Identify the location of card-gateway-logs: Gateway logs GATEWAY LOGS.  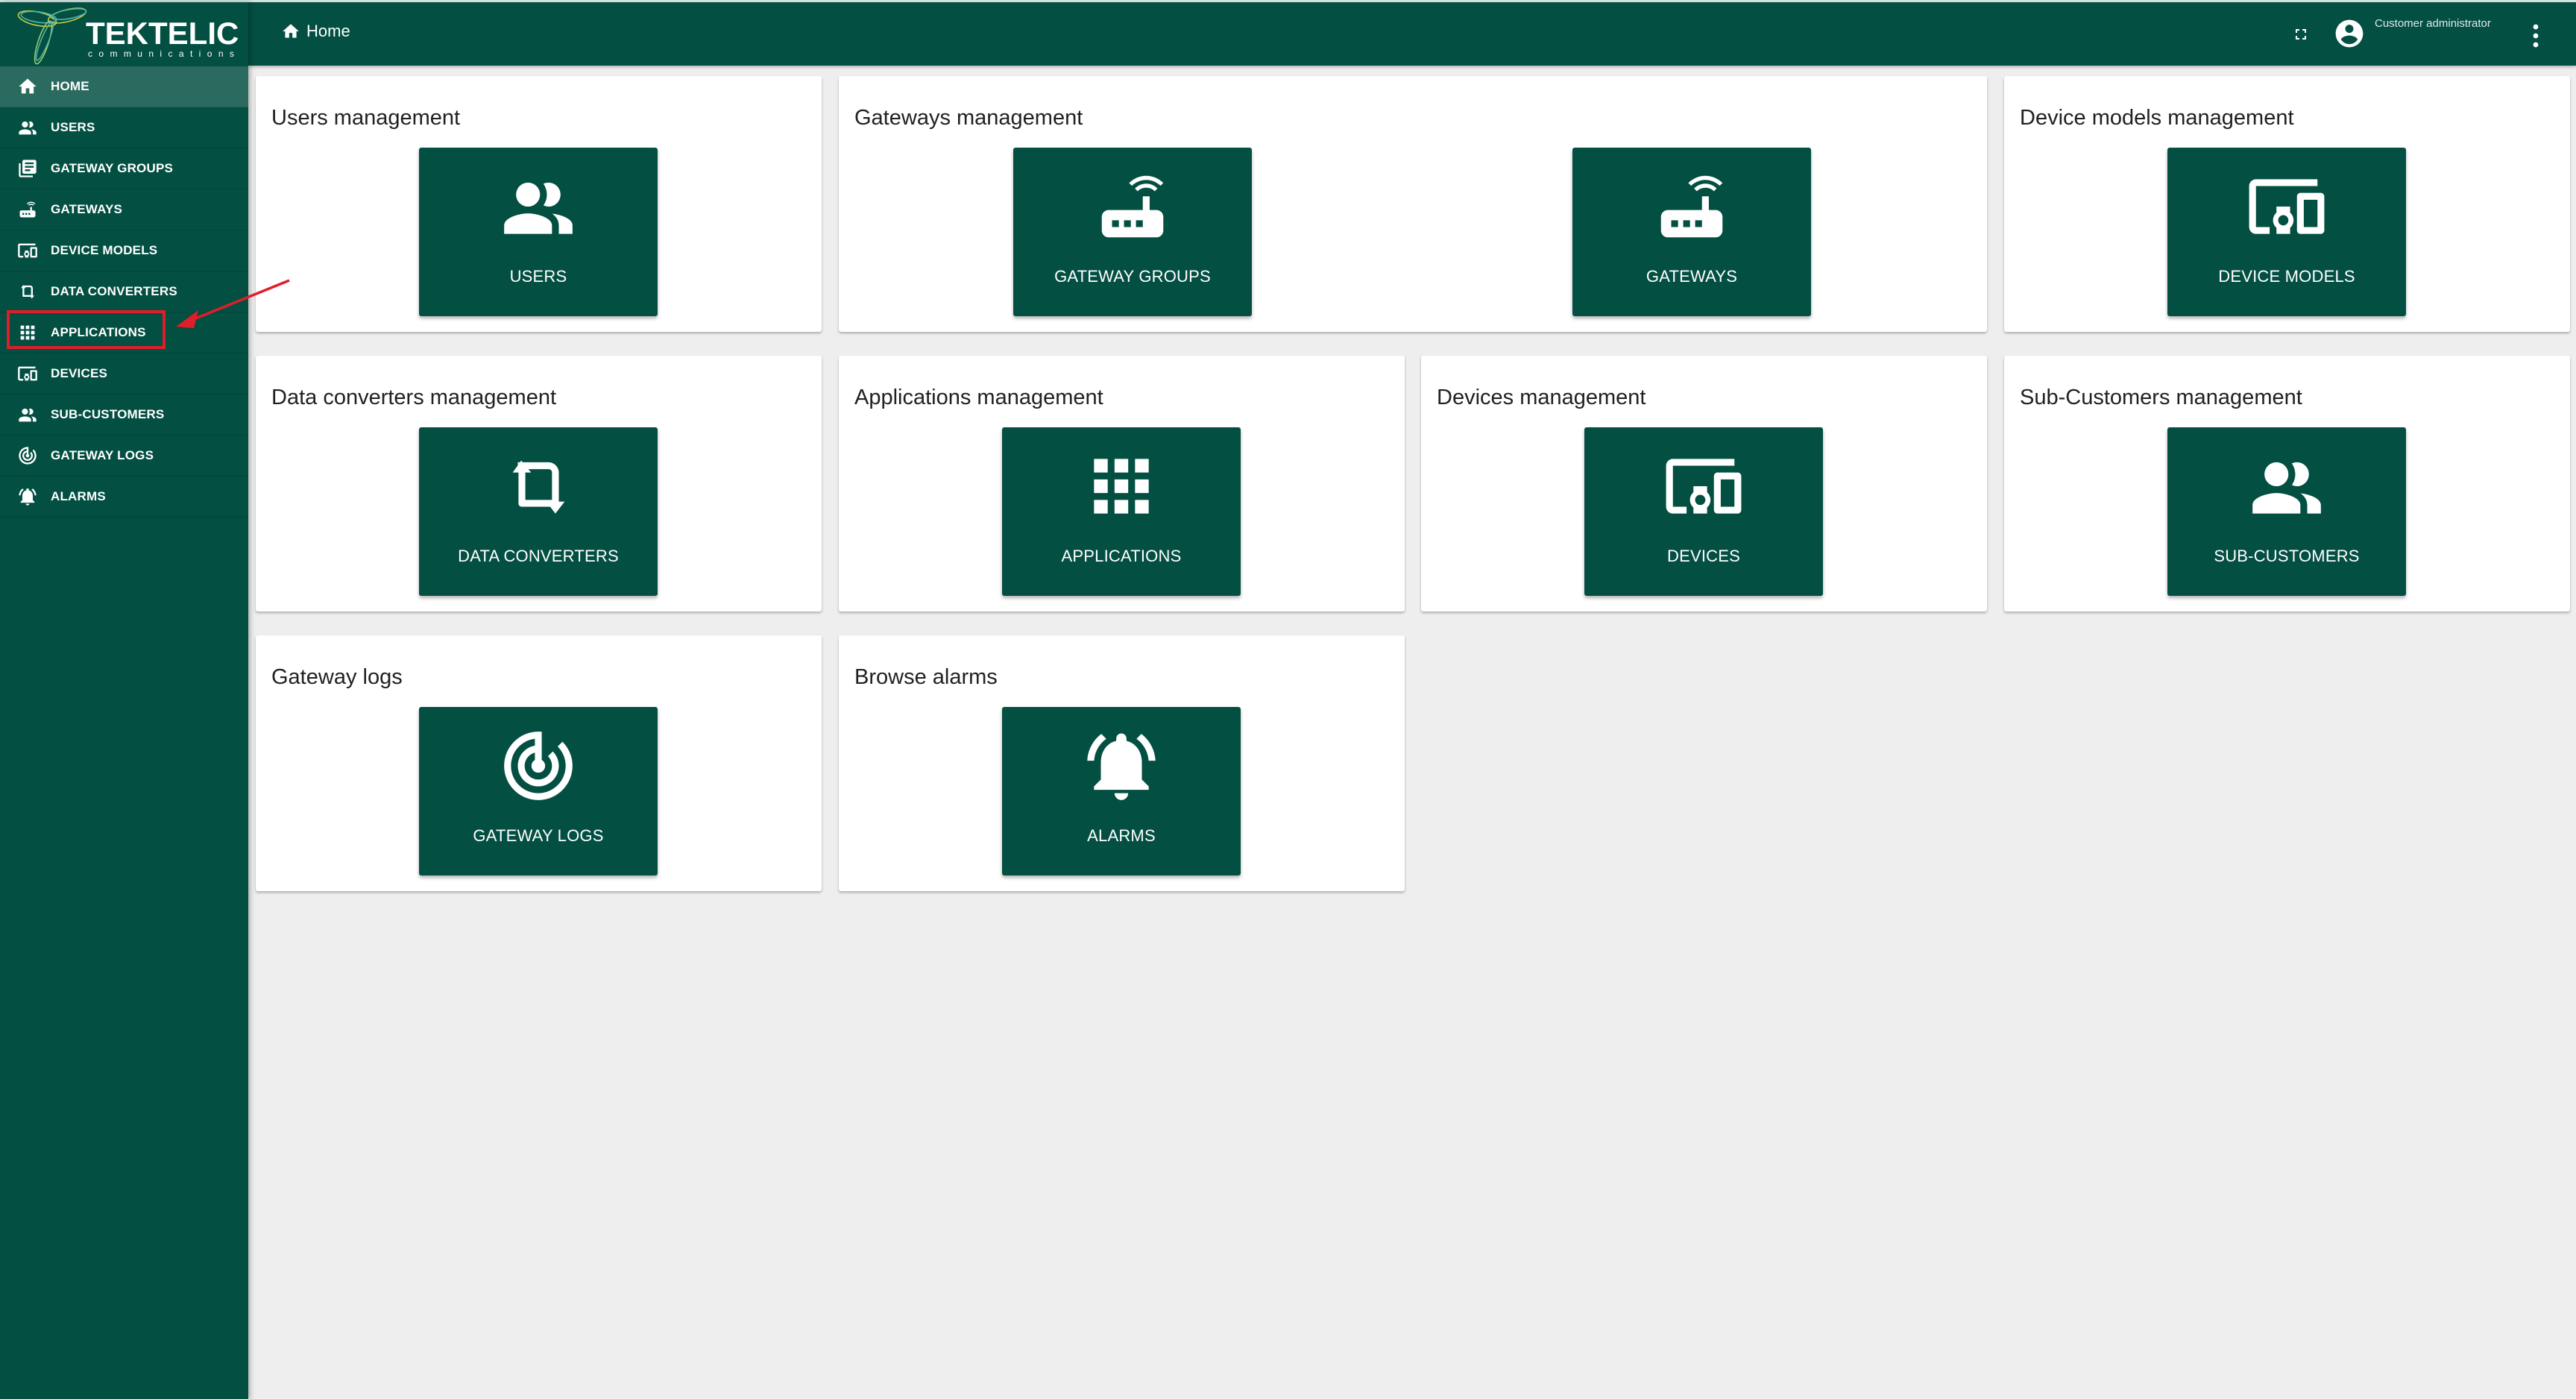
(539, 763).